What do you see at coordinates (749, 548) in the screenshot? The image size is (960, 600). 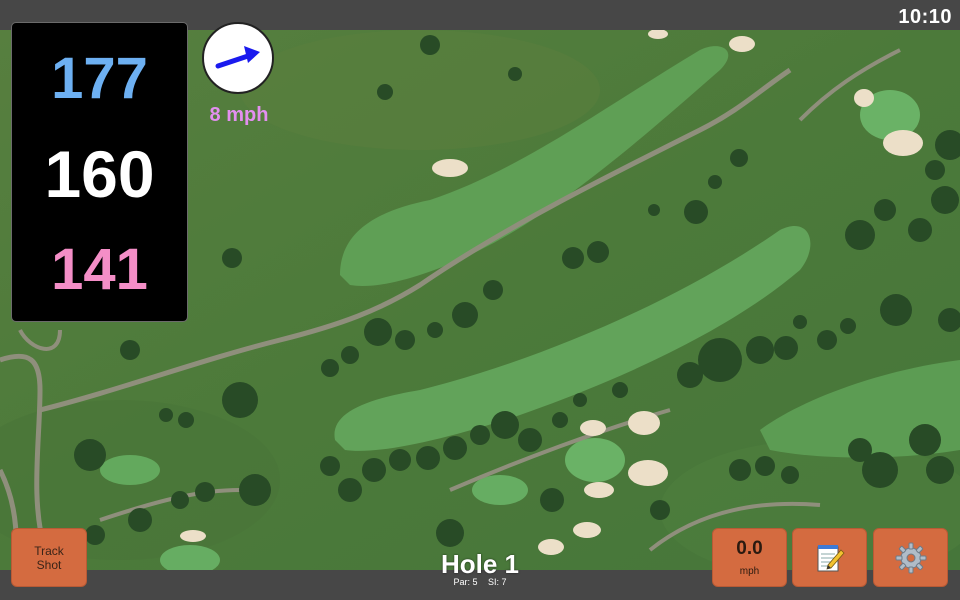 I see `wind-speed-value: 0.0` at bounding box center [749, 548].